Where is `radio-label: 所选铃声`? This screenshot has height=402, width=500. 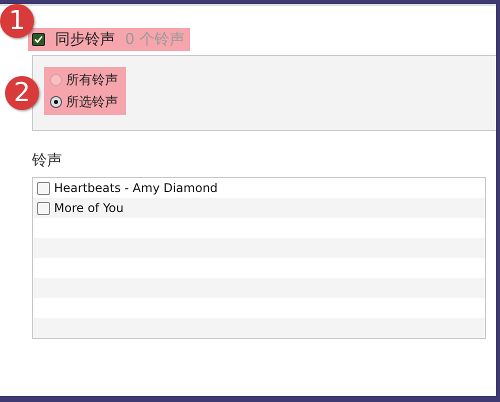
radio-label: 所选铃声 is located at coordinates (92, 102).